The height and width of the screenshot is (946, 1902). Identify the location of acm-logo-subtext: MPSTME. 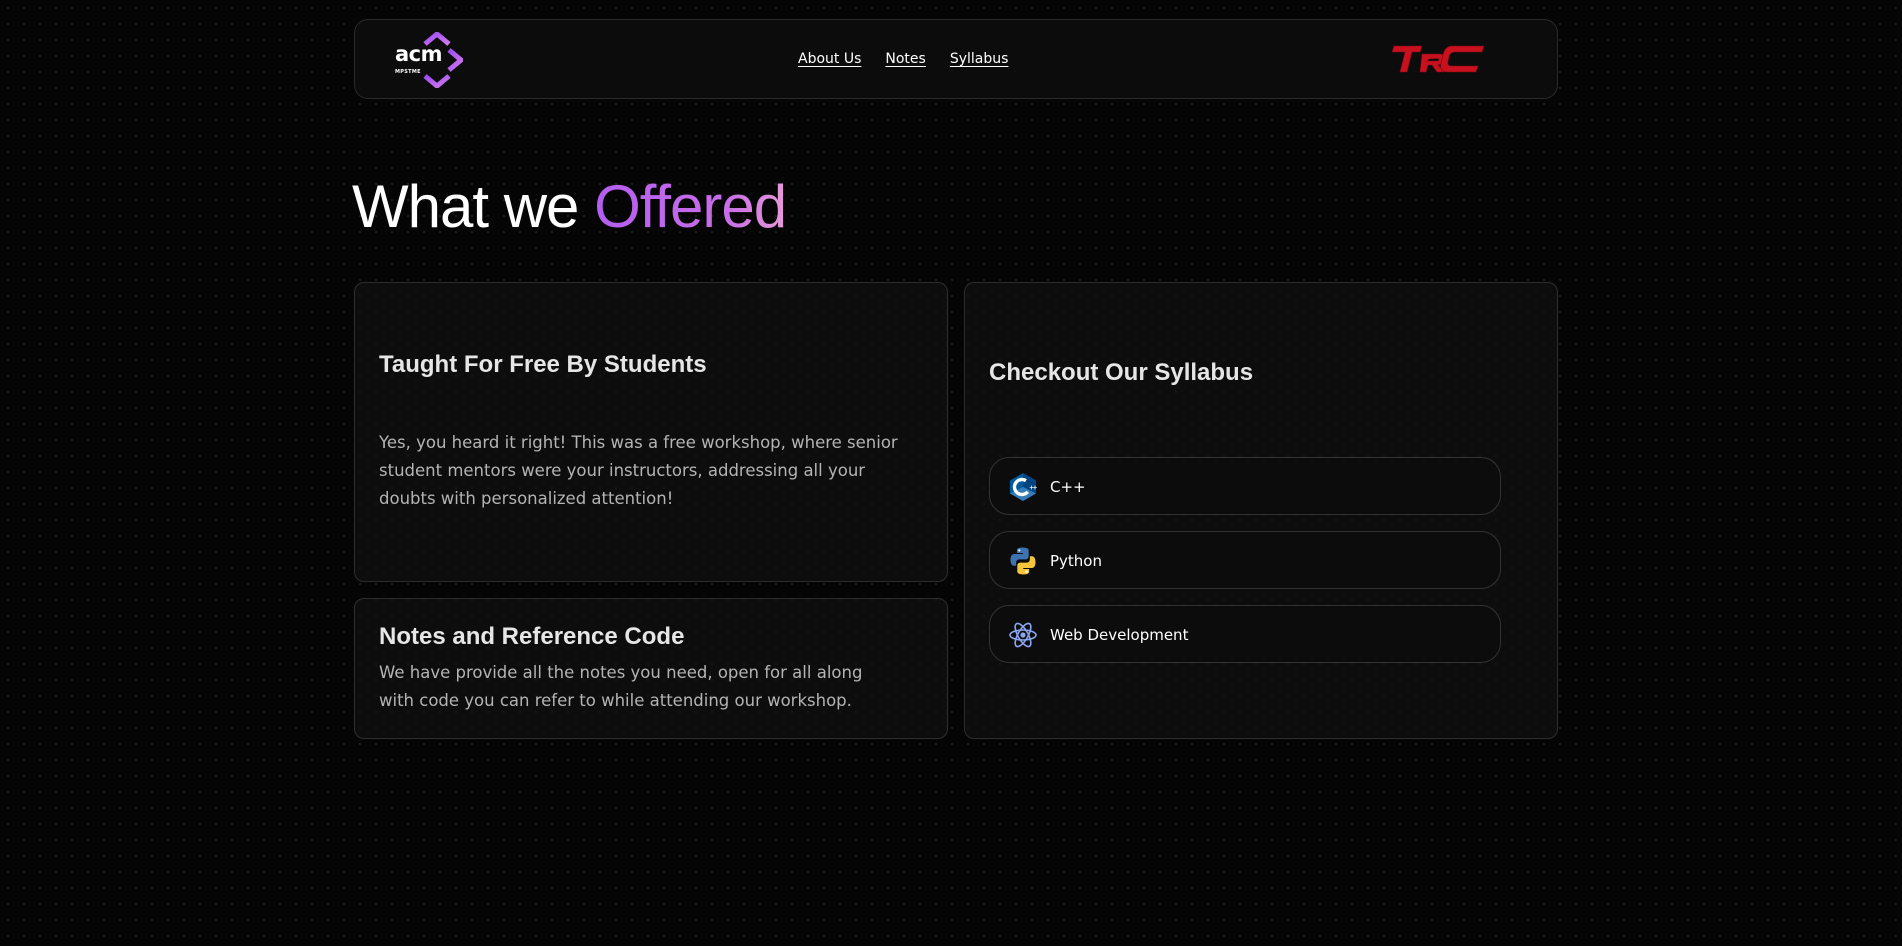
(408, 72).